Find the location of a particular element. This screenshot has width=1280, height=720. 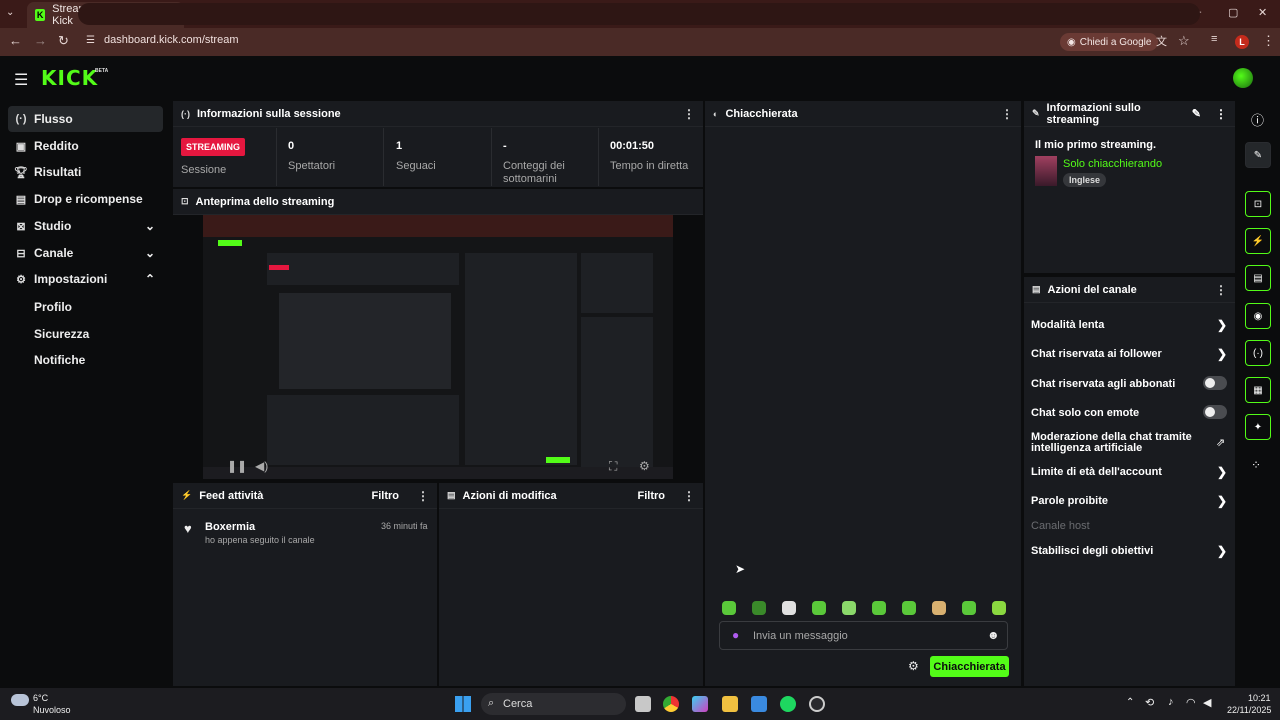

sidebar-subitem-notifiche: Notifiche is located at coordinates (59, 360).